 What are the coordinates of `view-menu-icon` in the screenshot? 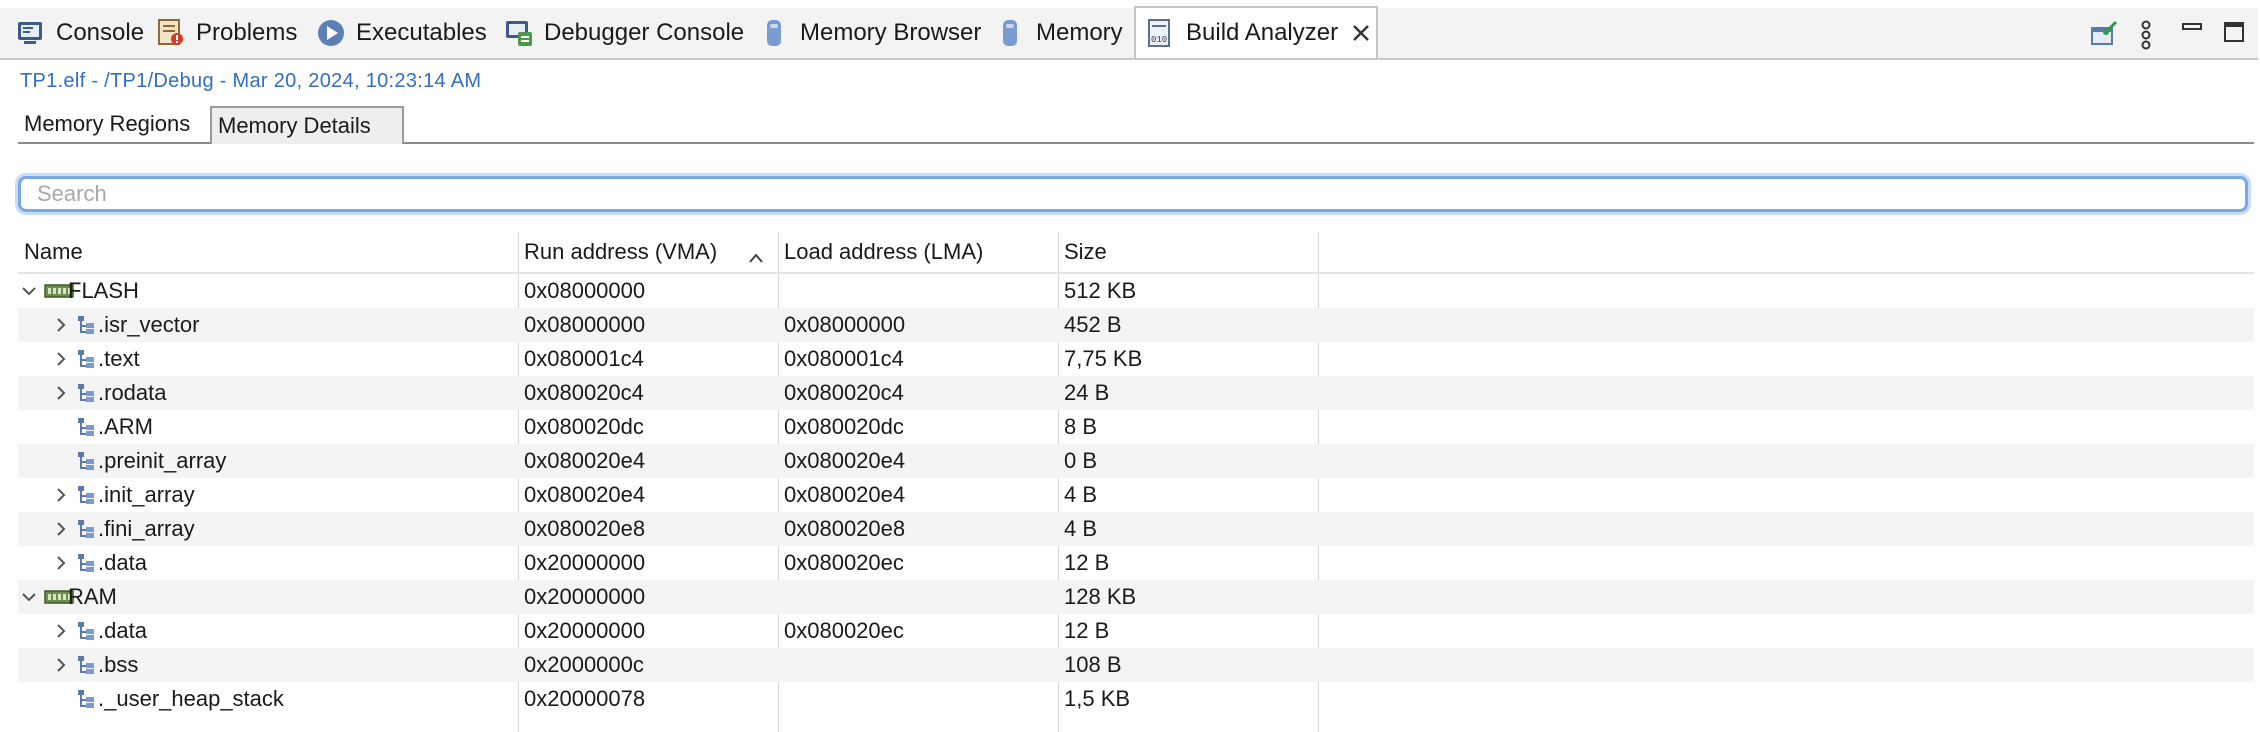 It's located at (2149, 35).